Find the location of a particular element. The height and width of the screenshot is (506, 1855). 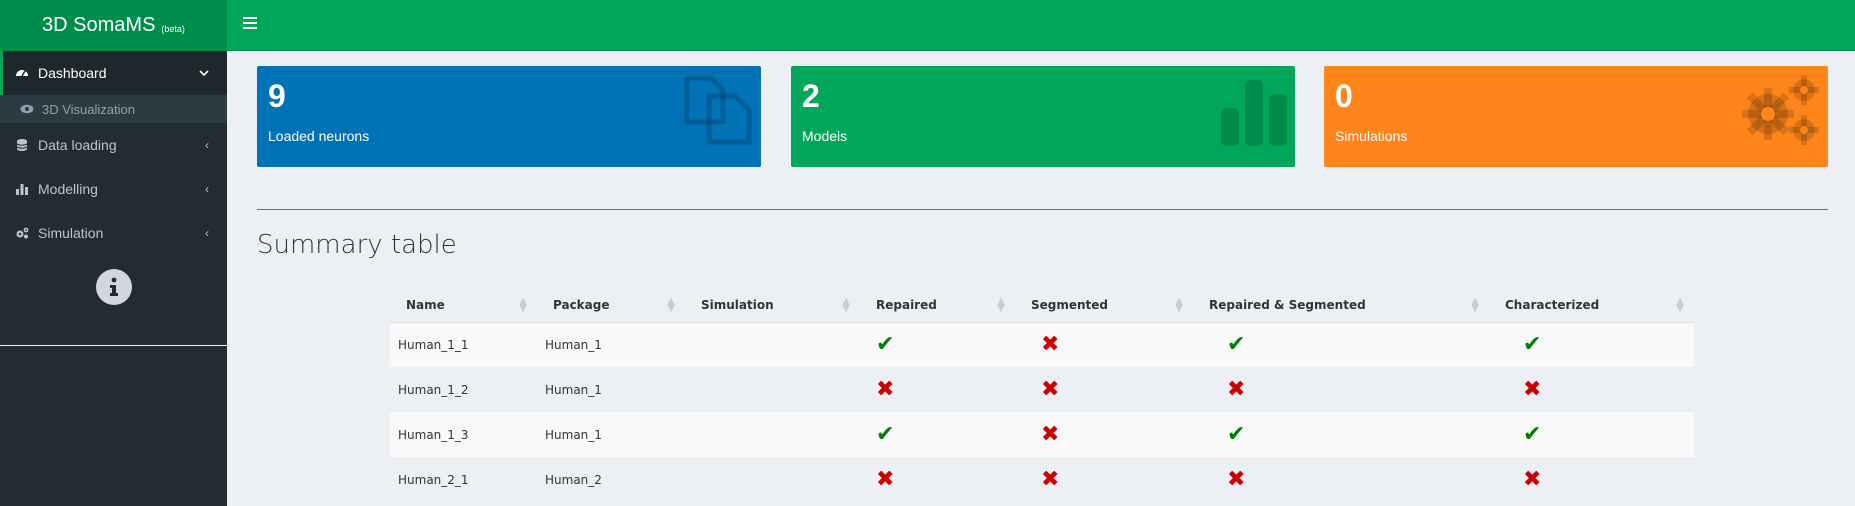

sidebar-item-label: Modelling is located at coordinates (68, 189).